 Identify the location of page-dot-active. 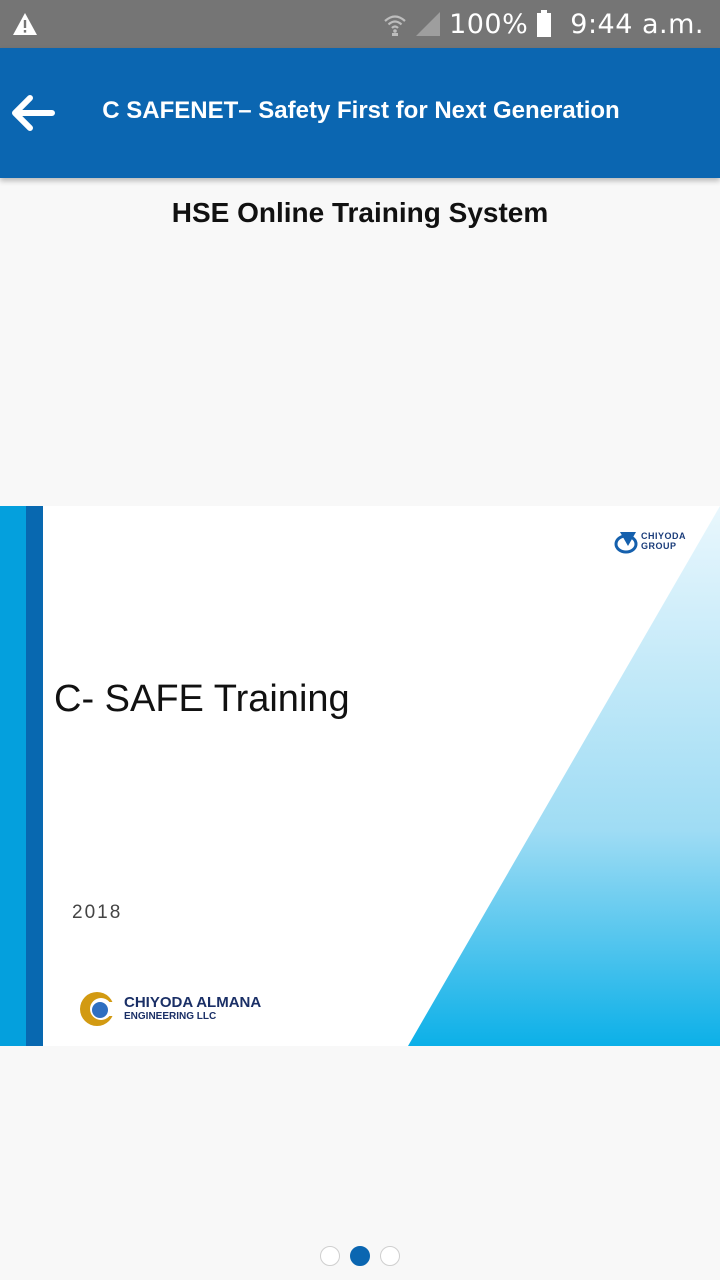
(360, 1256).